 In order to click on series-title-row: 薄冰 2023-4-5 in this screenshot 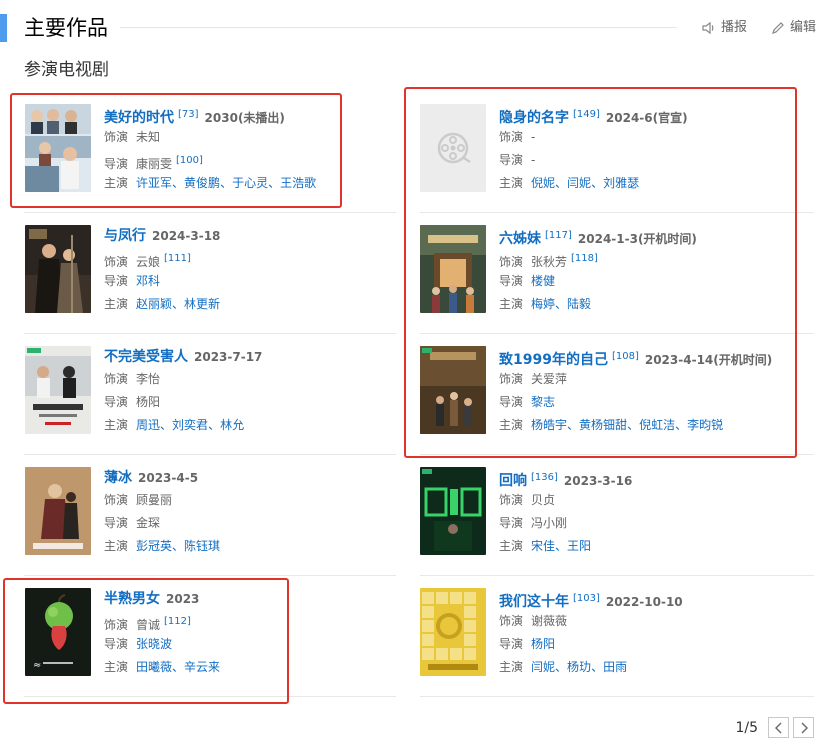, I will do `click(250, 478)`.